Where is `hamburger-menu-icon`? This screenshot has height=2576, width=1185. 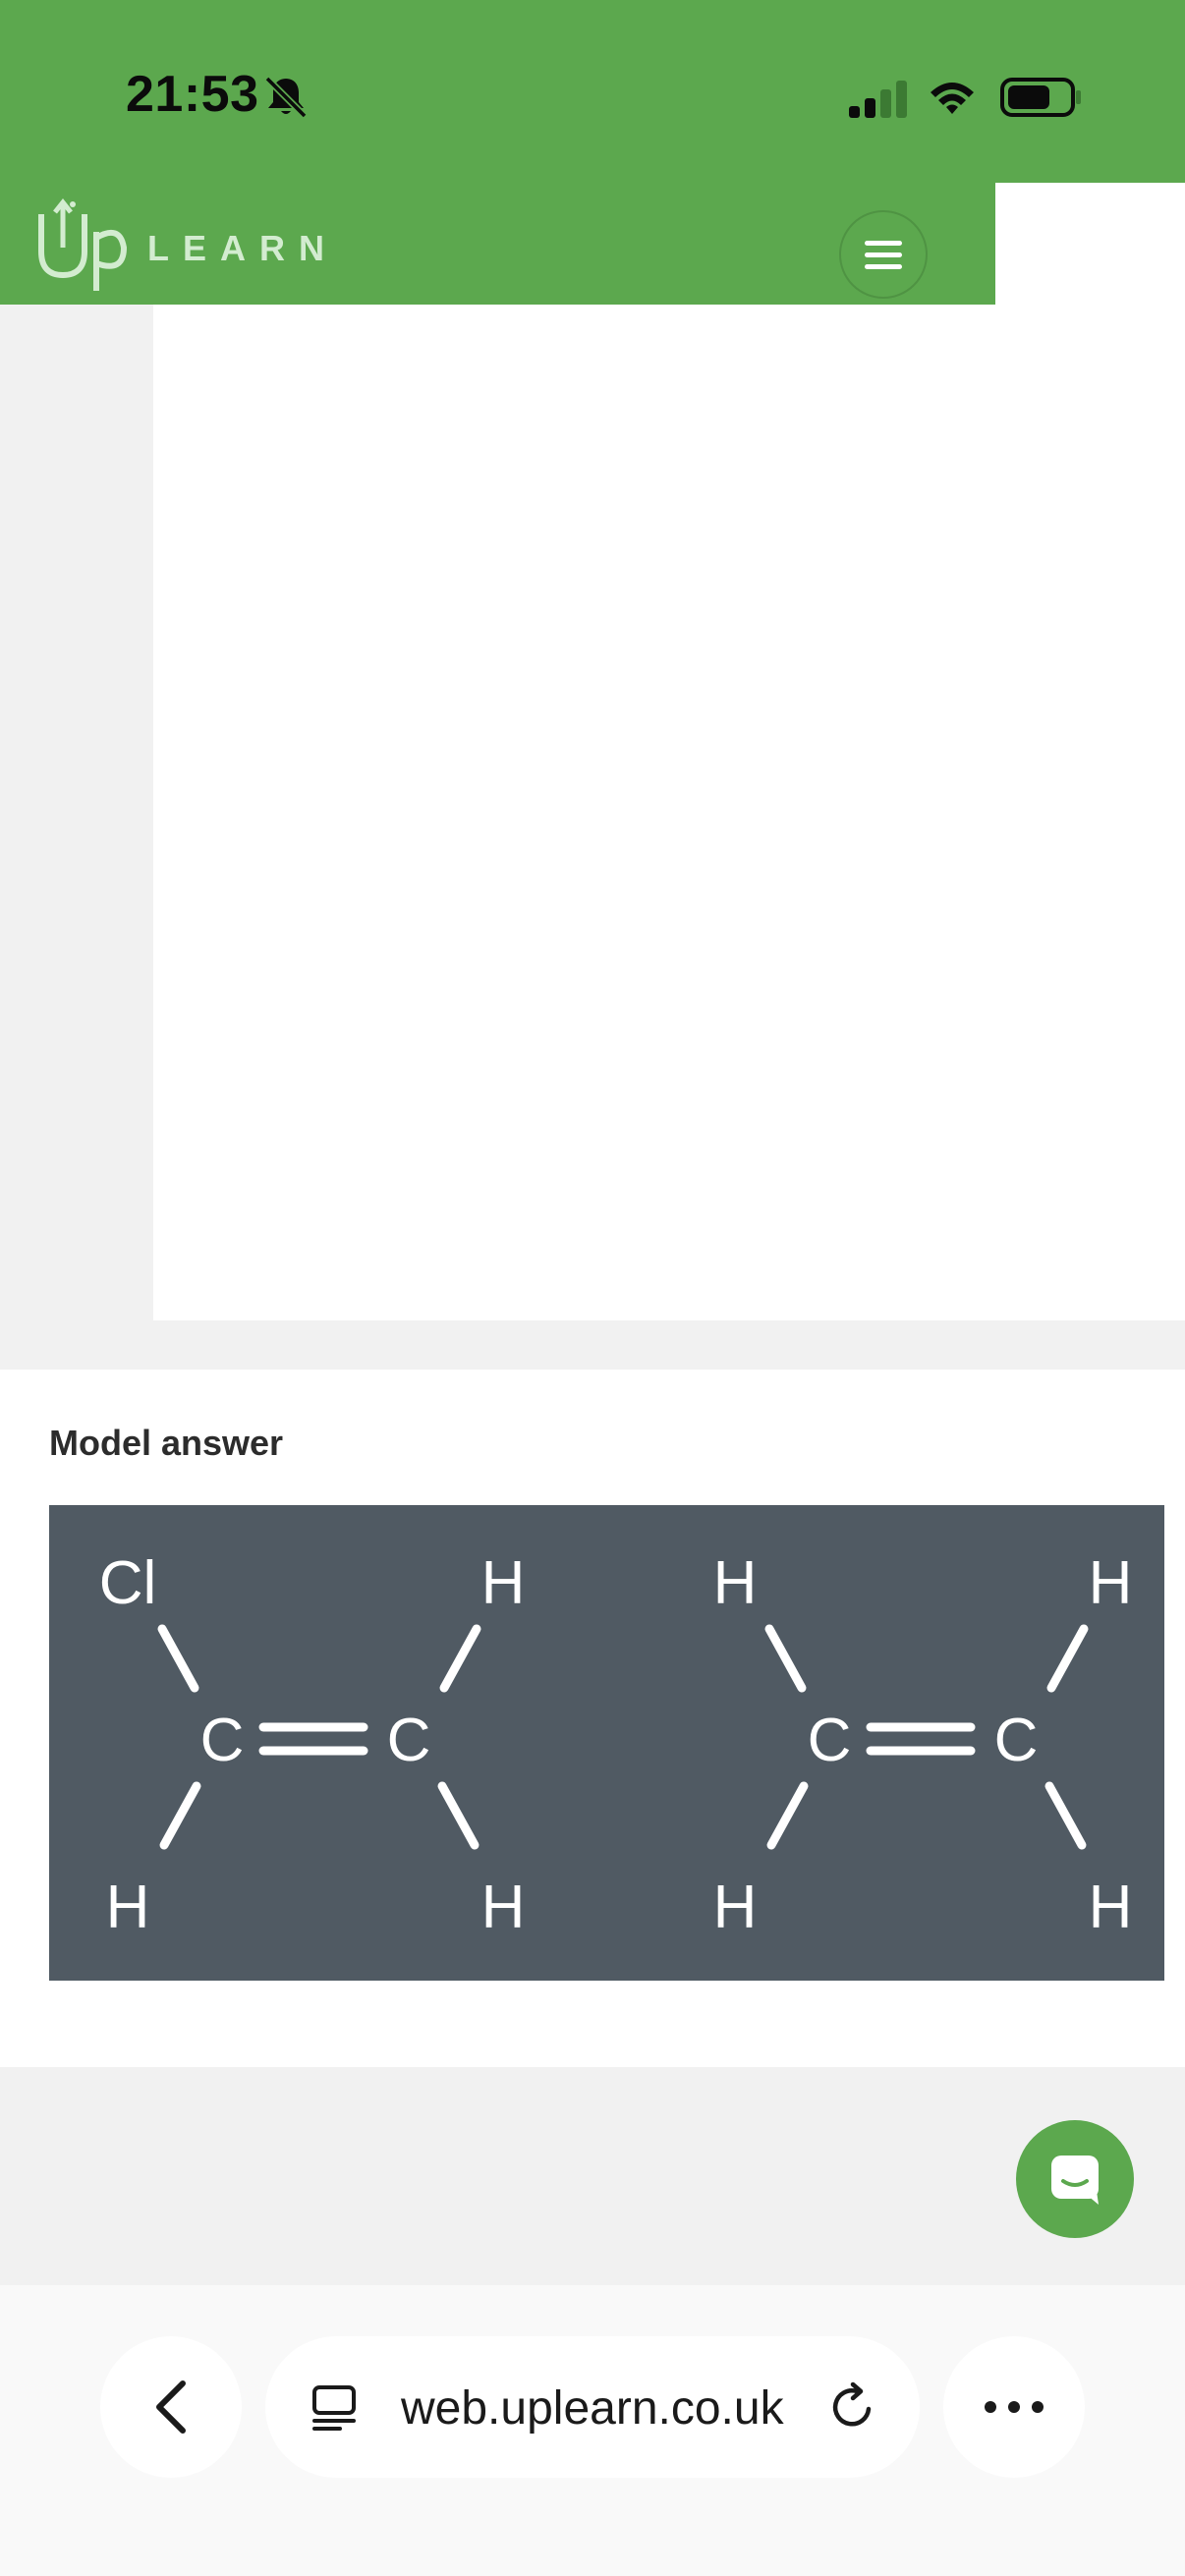 hamburger-menu-icon is located at coordinates (883, 254).